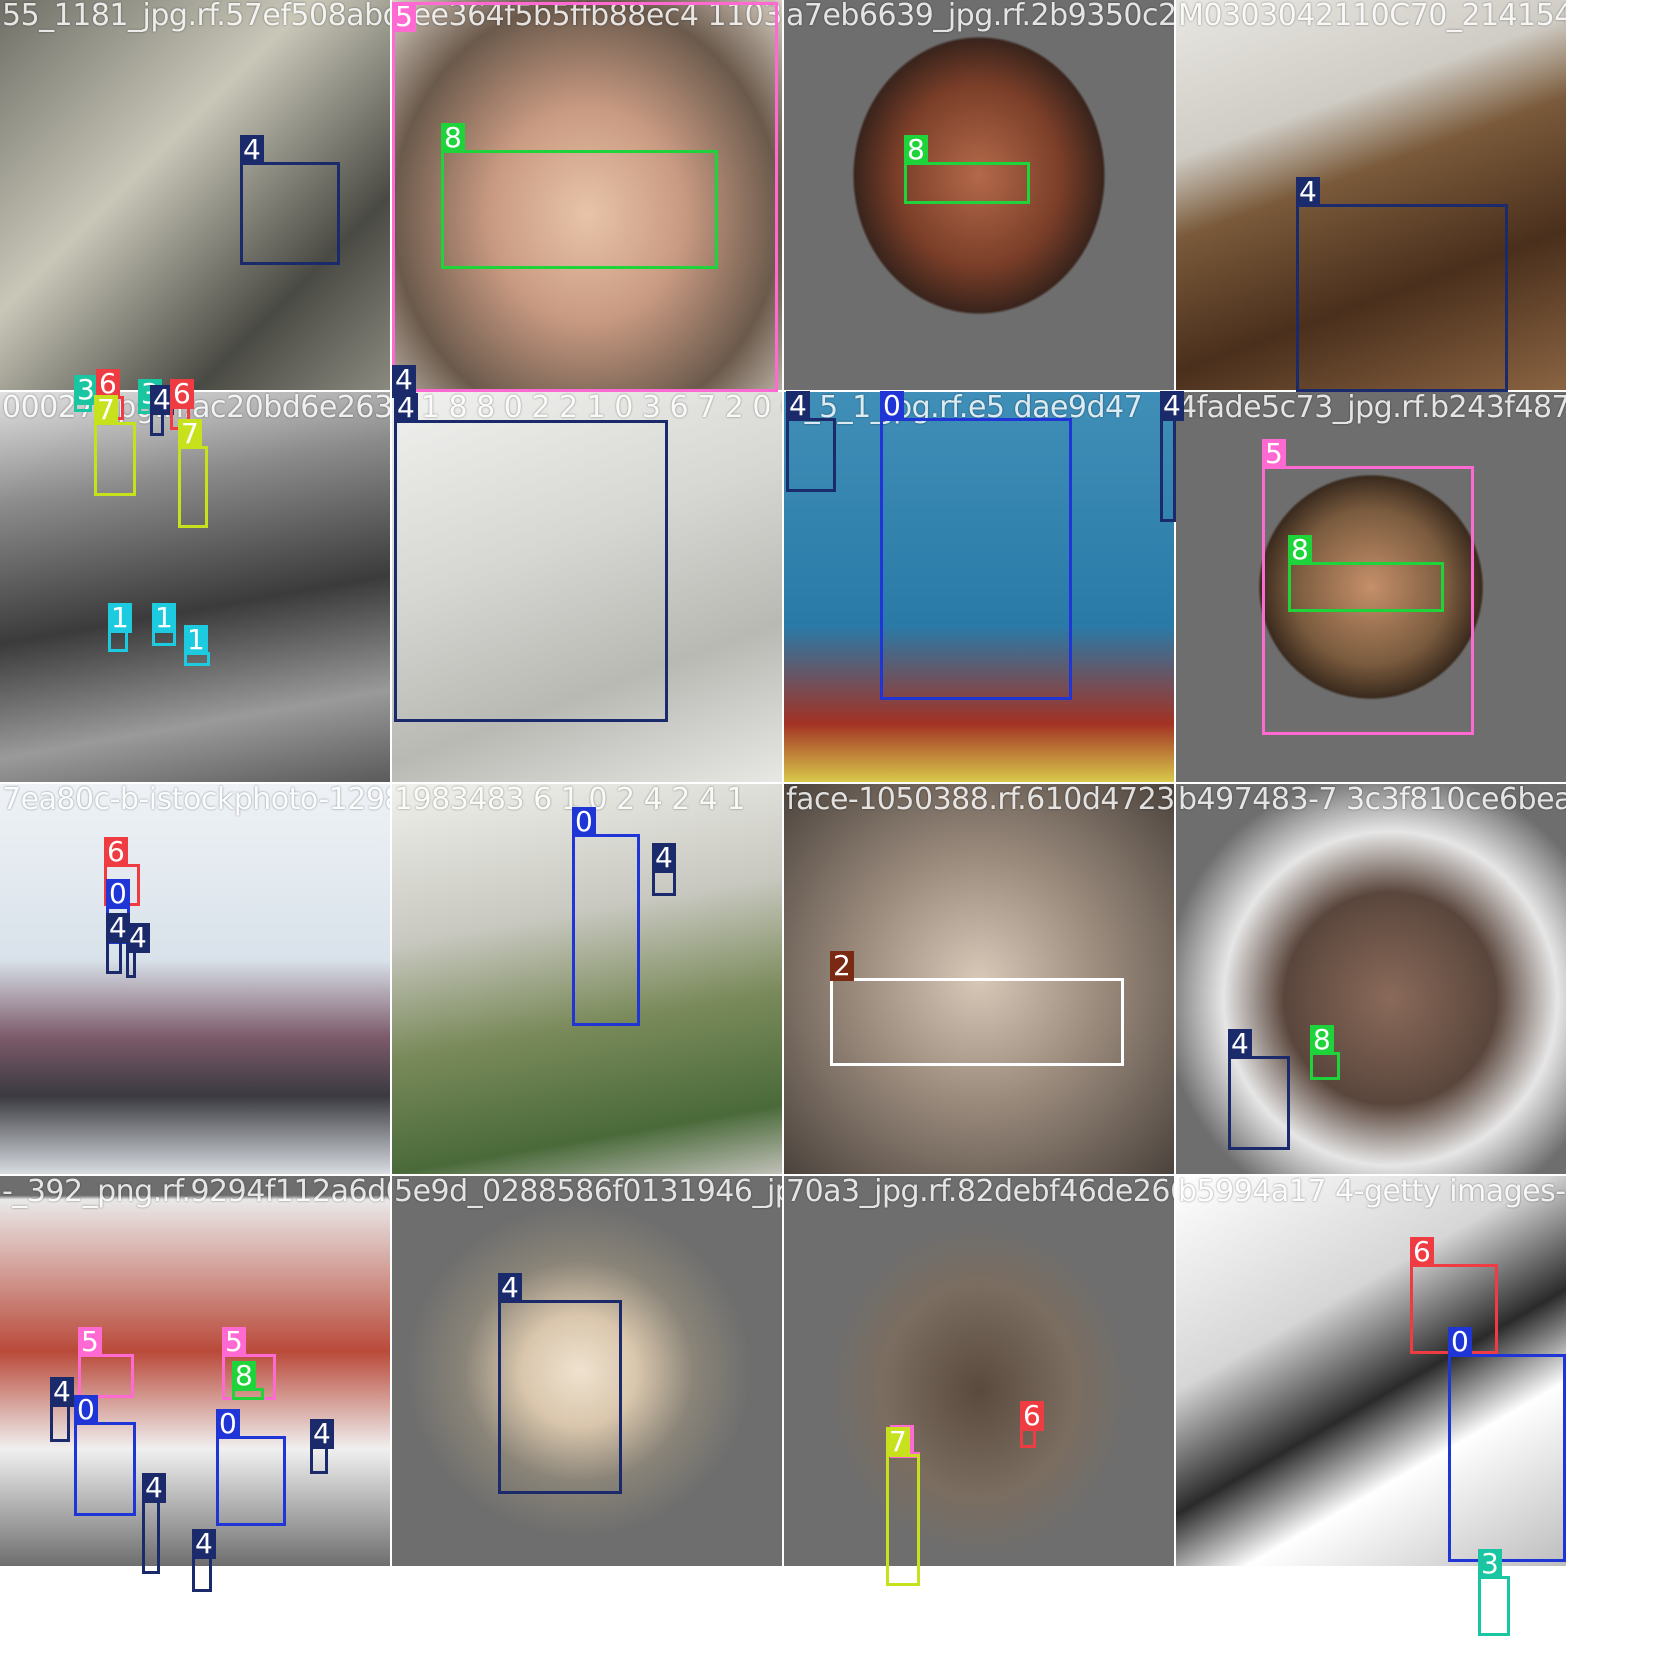 This screenshot has width=1664, height=1664. What do you see at coordinates (977, 1008) in the screenshot?
I see `detection-box-class-2: 2` at bounding box center [977, 1008].